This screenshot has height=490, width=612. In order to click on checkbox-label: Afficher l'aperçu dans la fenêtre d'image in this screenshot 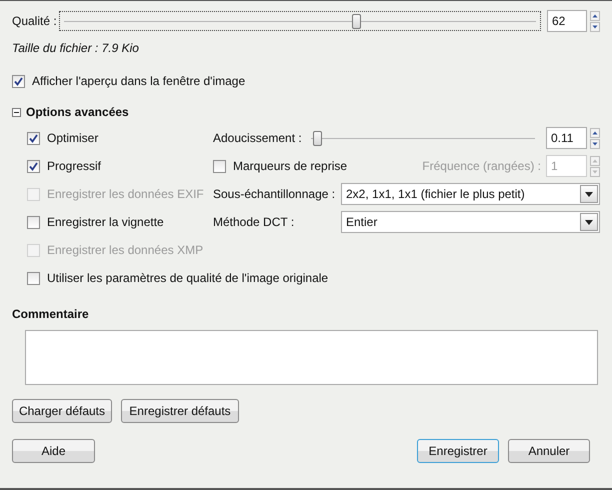, I will do `click(139, 81)`.